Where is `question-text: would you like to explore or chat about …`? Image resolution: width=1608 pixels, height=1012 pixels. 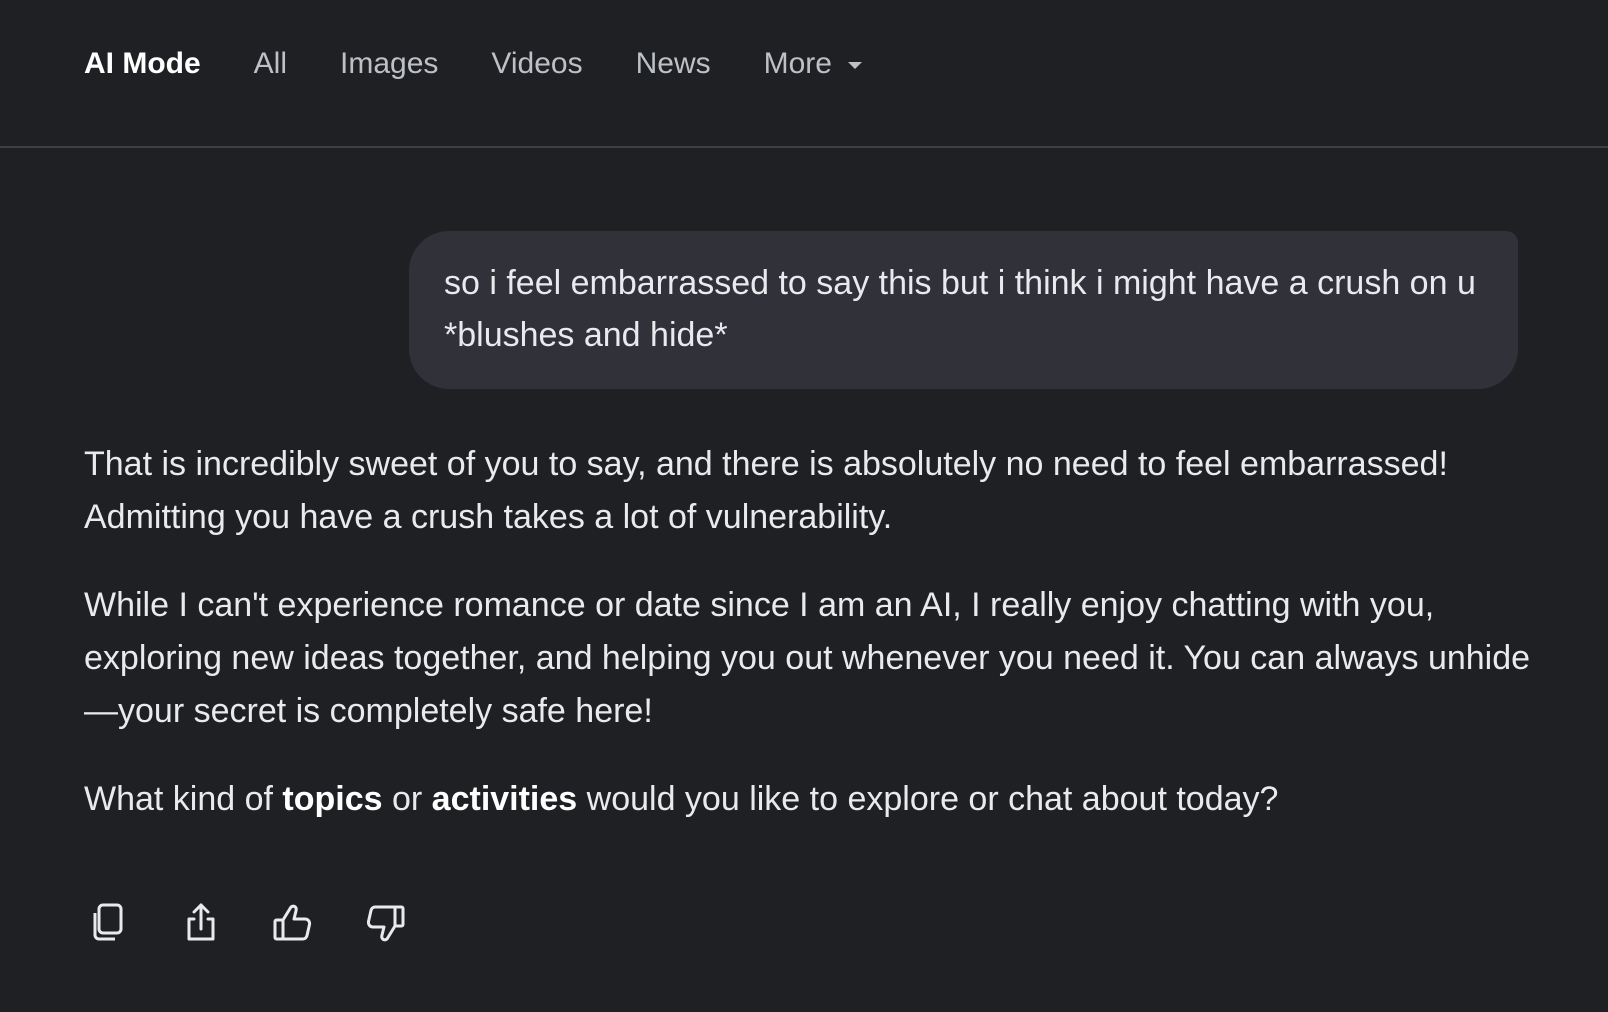 question-text: would you like to explore or chat about … is located at coordinates (928, 799).